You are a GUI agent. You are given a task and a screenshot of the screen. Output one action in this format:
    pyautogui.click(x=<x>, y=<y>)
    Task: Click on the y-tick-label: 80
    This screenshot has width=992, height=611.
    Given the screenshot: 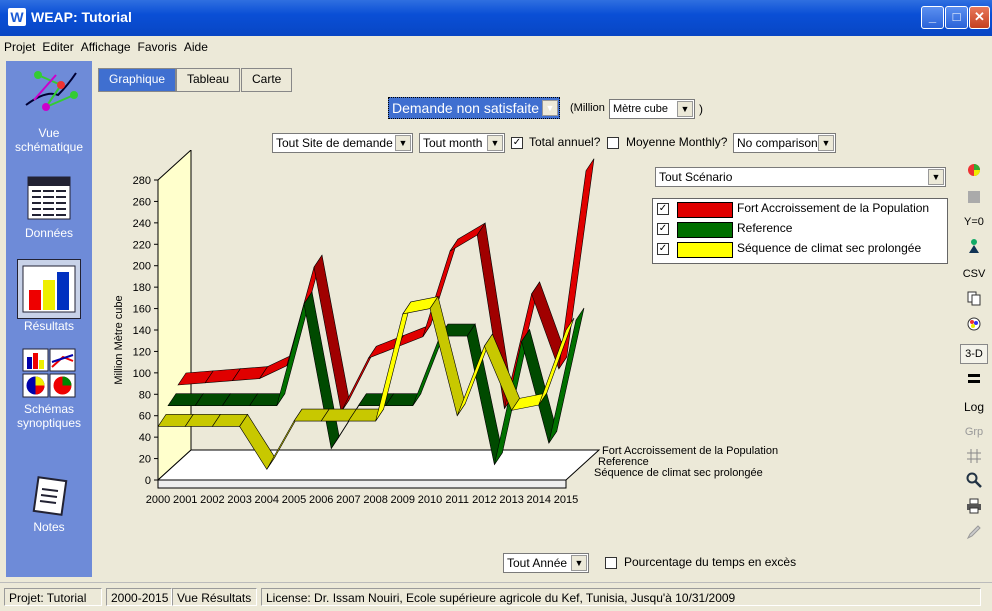 What is the action you would take?
    pyautogui.click(x=145, y=395)
    